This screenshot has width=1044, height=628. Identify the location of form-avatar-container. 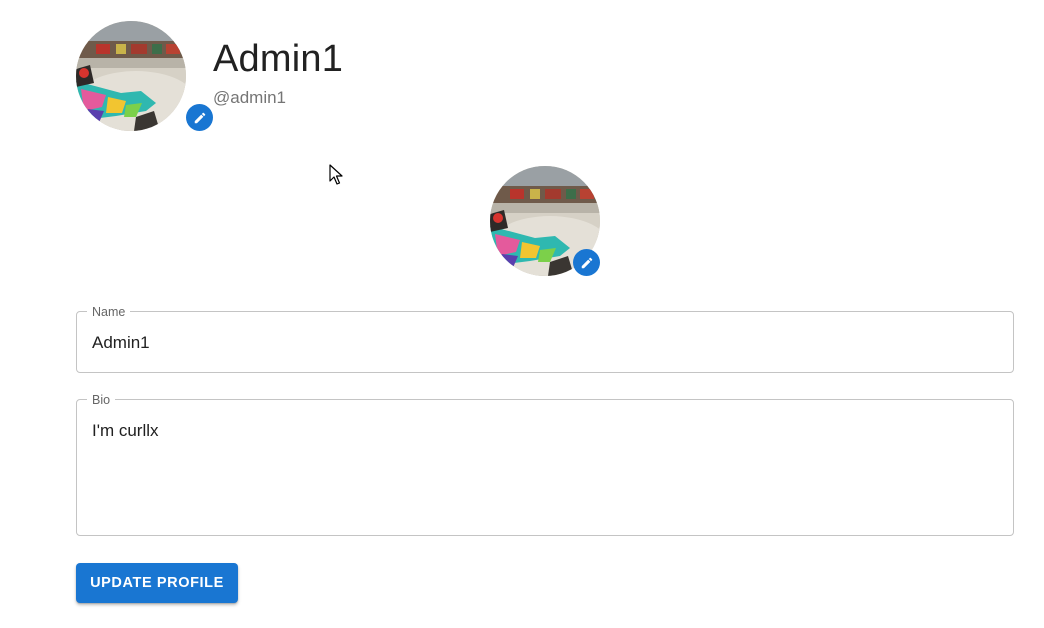
(545, 221).